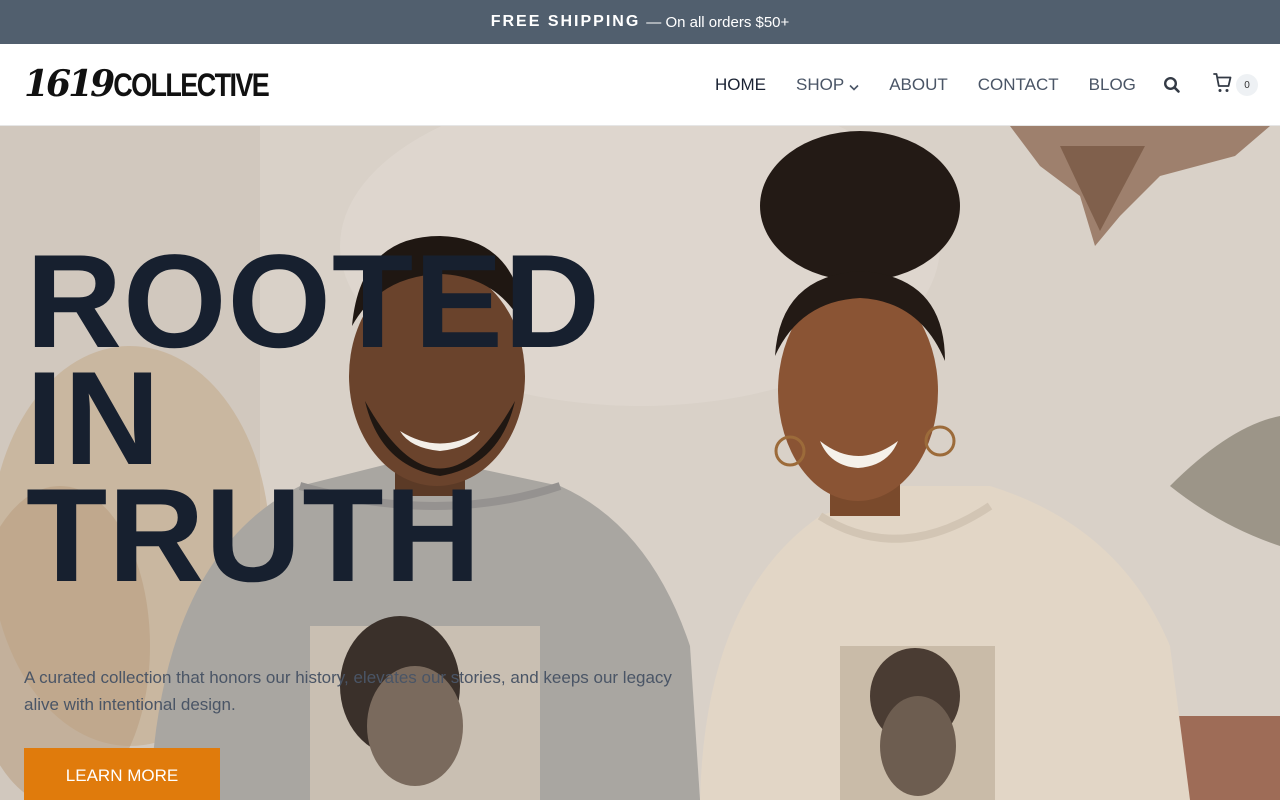 The height and width of the screenshot is (800, 1280). What do you see at coordinates (254, 536) in the screenshot?
I see `hero-title-line: TRUTH` at bounding box center [254, 536].